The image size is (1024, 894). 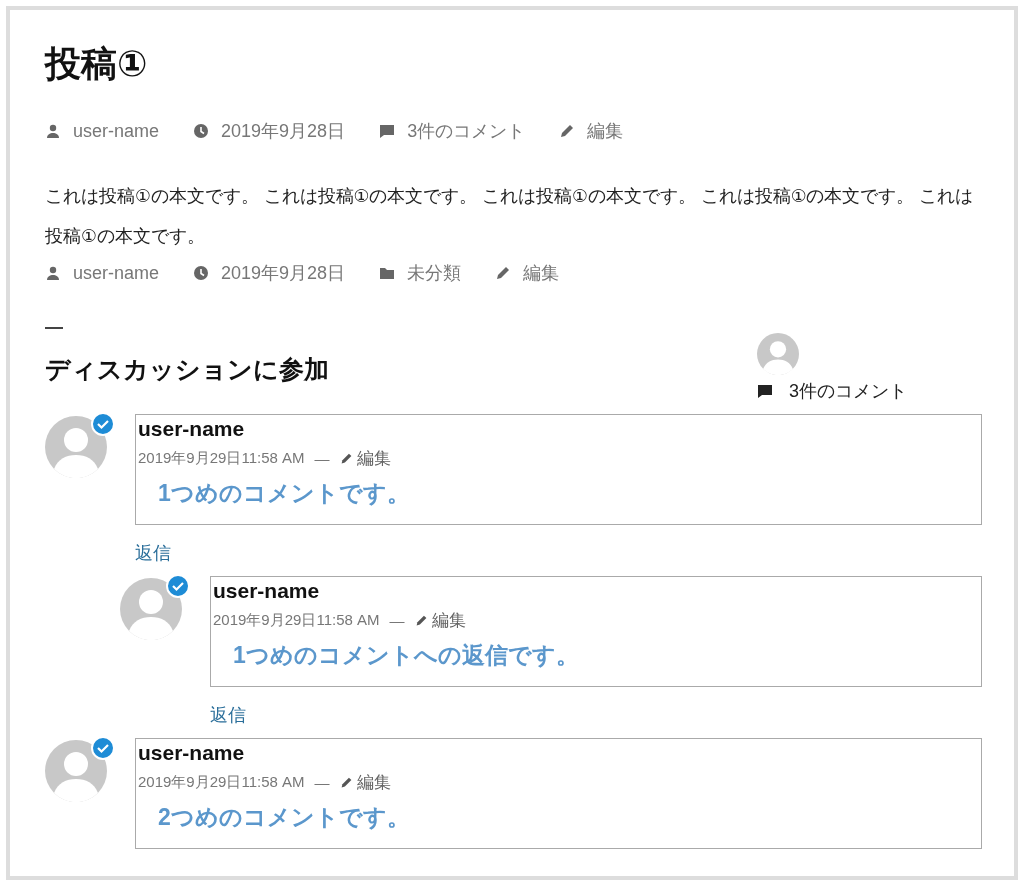 I want to click on comment-count: 3件のコメント, so click(x=848, y=391).